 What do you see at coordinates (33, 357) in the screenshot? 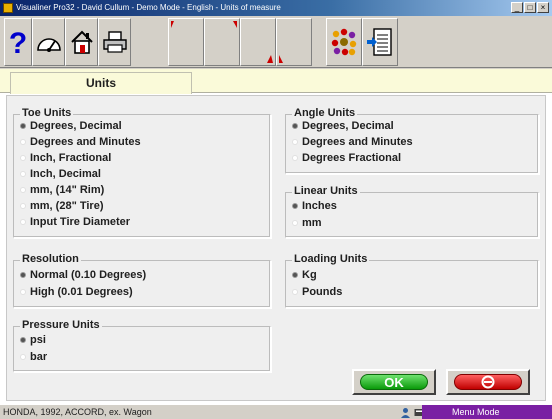
I see `pressure-option-bar: bar` at bounding box center [33, 357].